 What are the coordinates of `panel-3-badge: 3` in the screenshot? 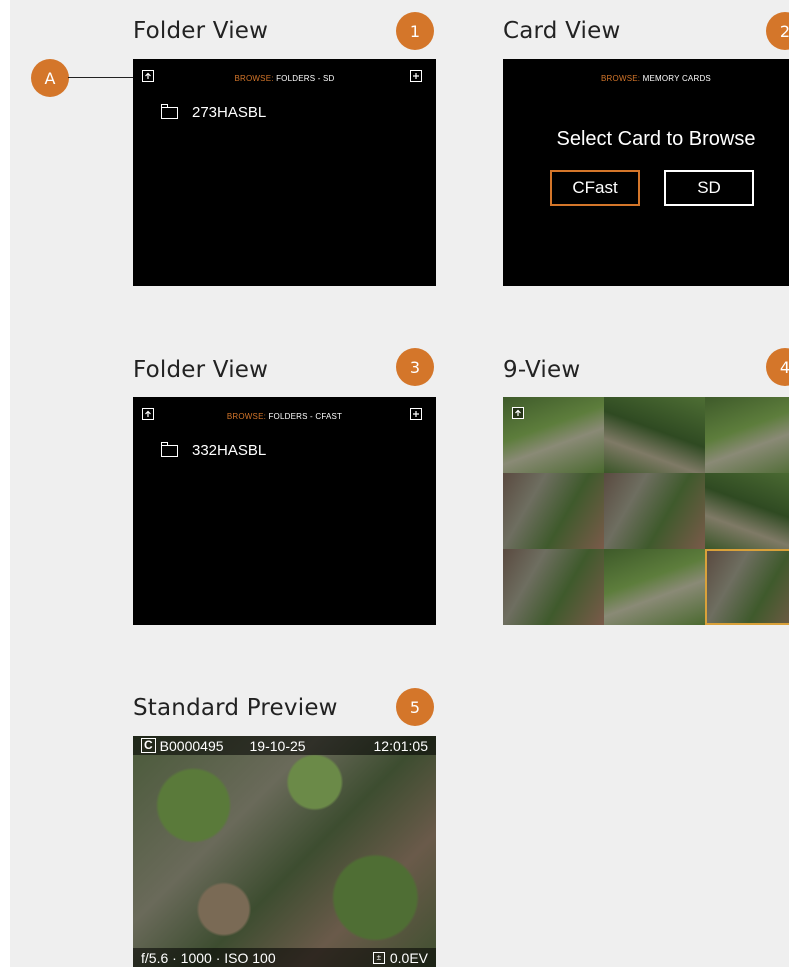 It's located at (415, 367).